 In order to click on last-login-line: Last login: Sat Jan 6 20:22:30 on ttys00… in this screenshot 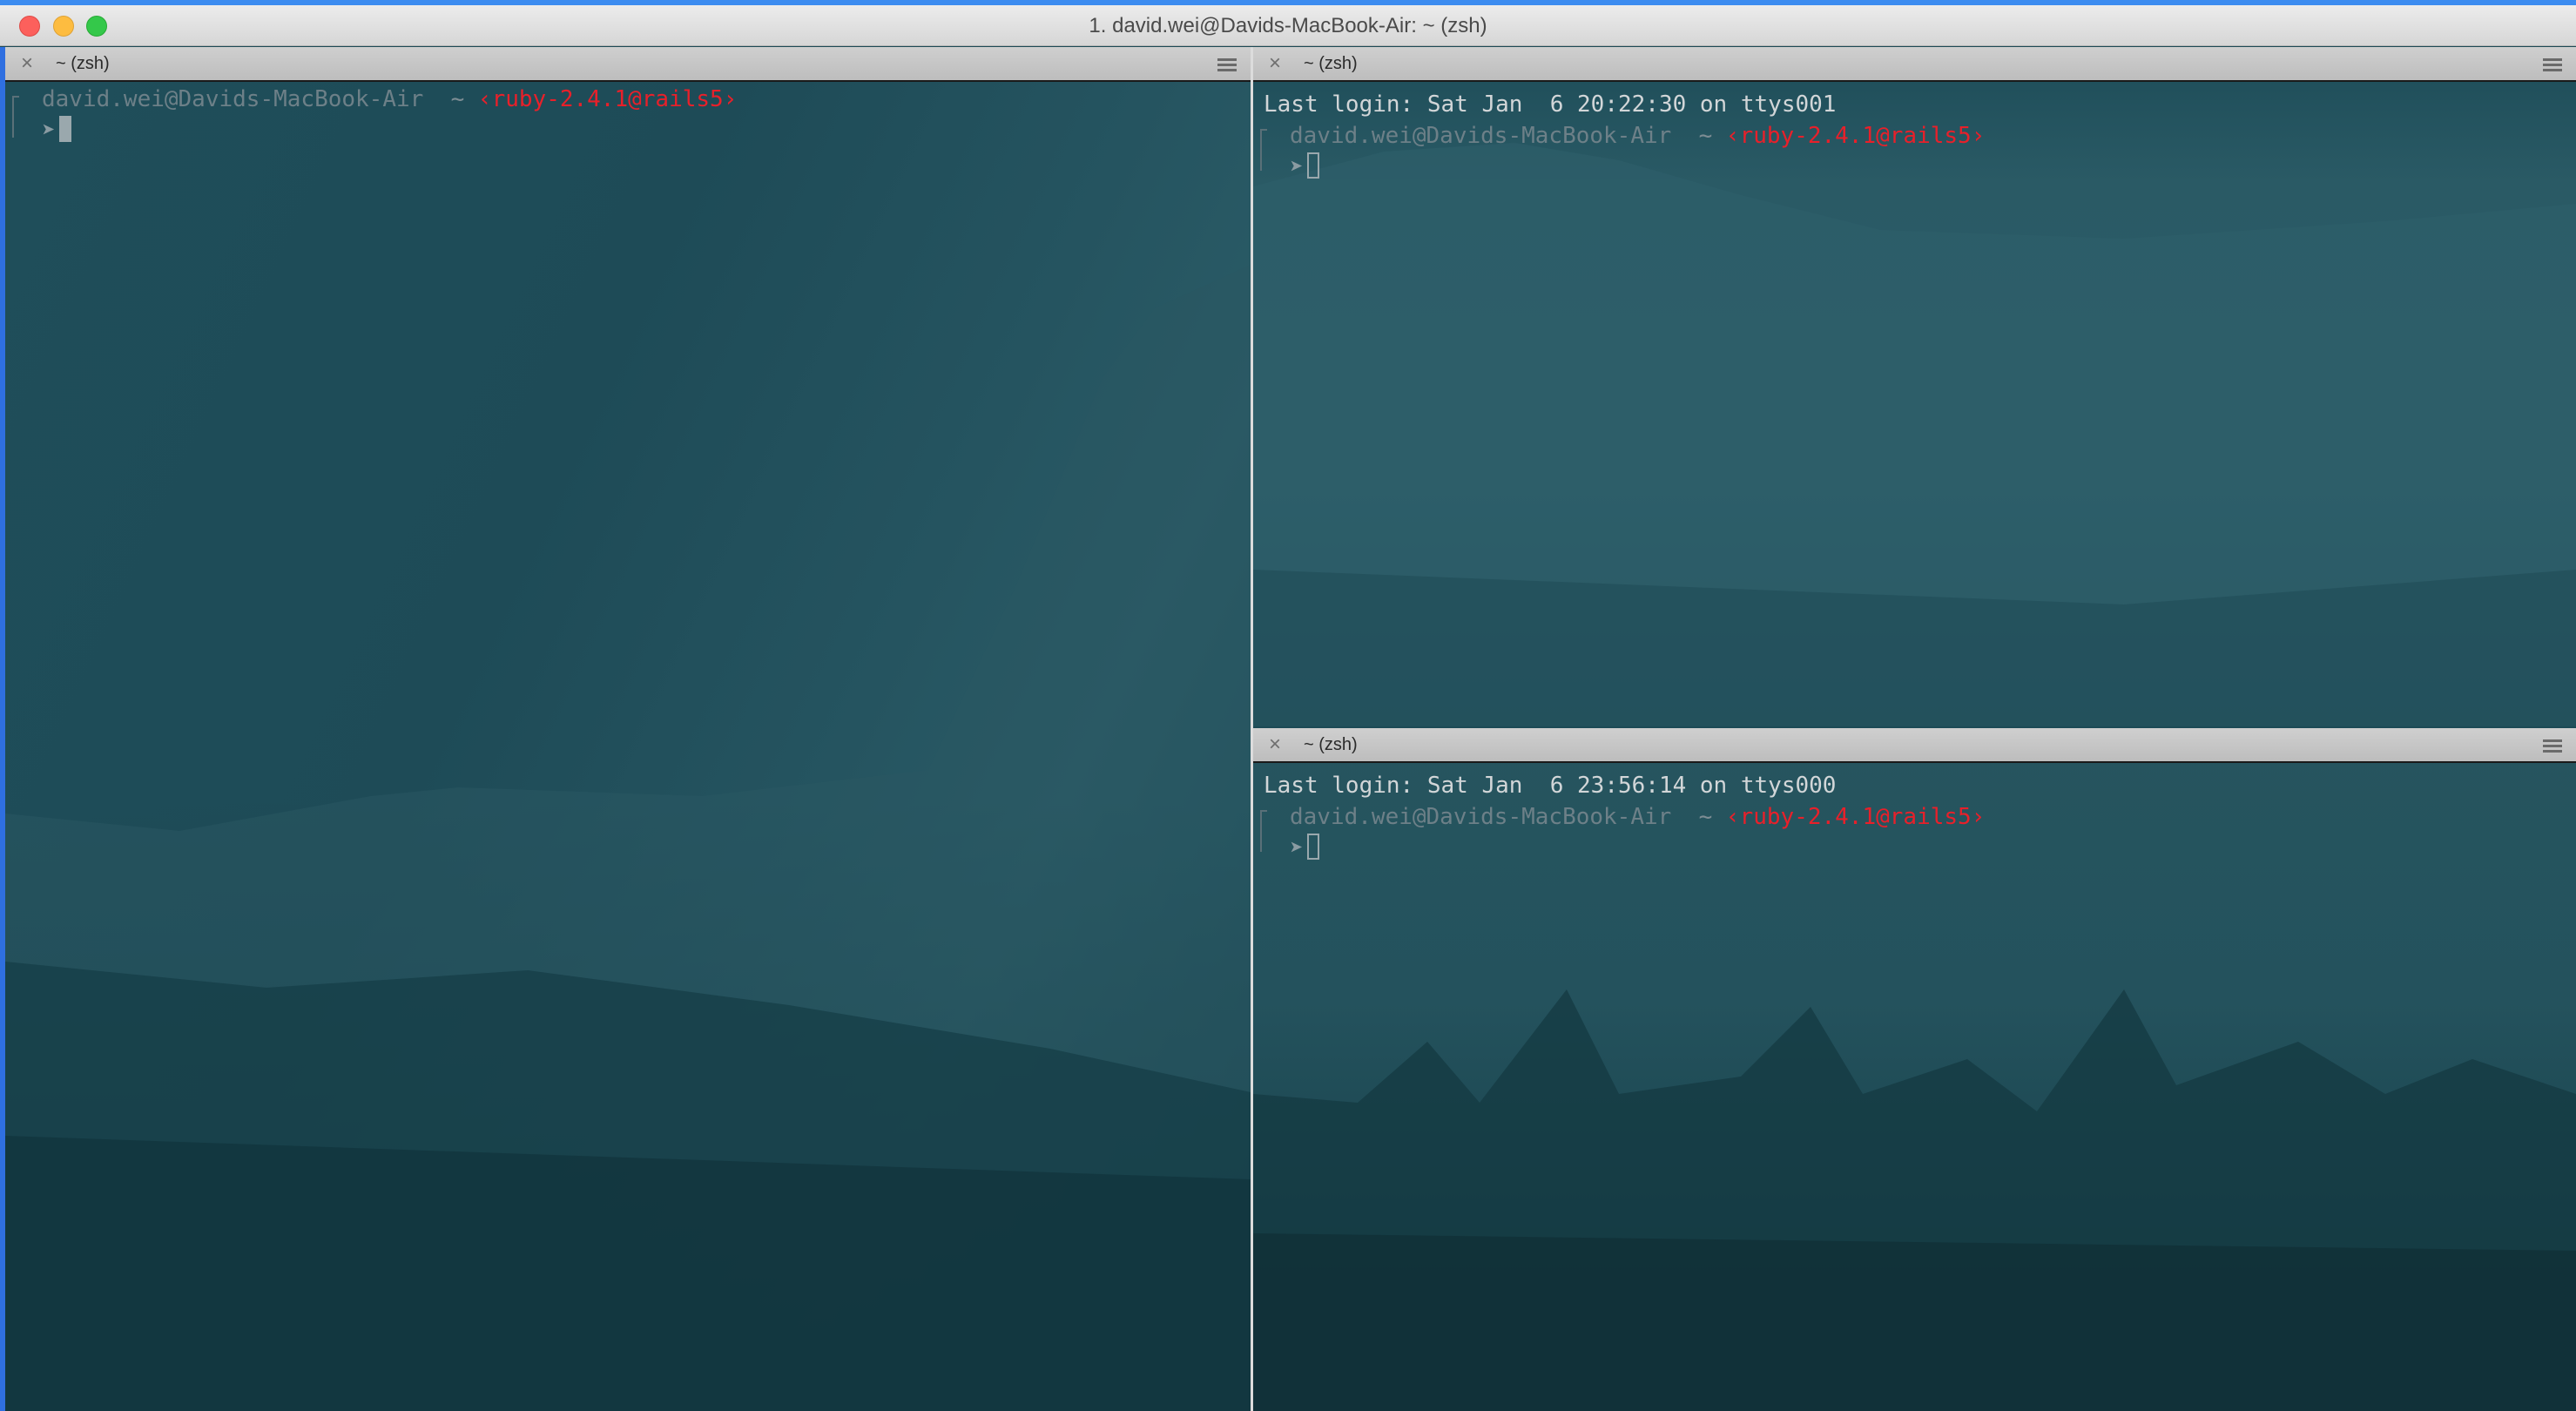, I will do `click(1550, 104)`.